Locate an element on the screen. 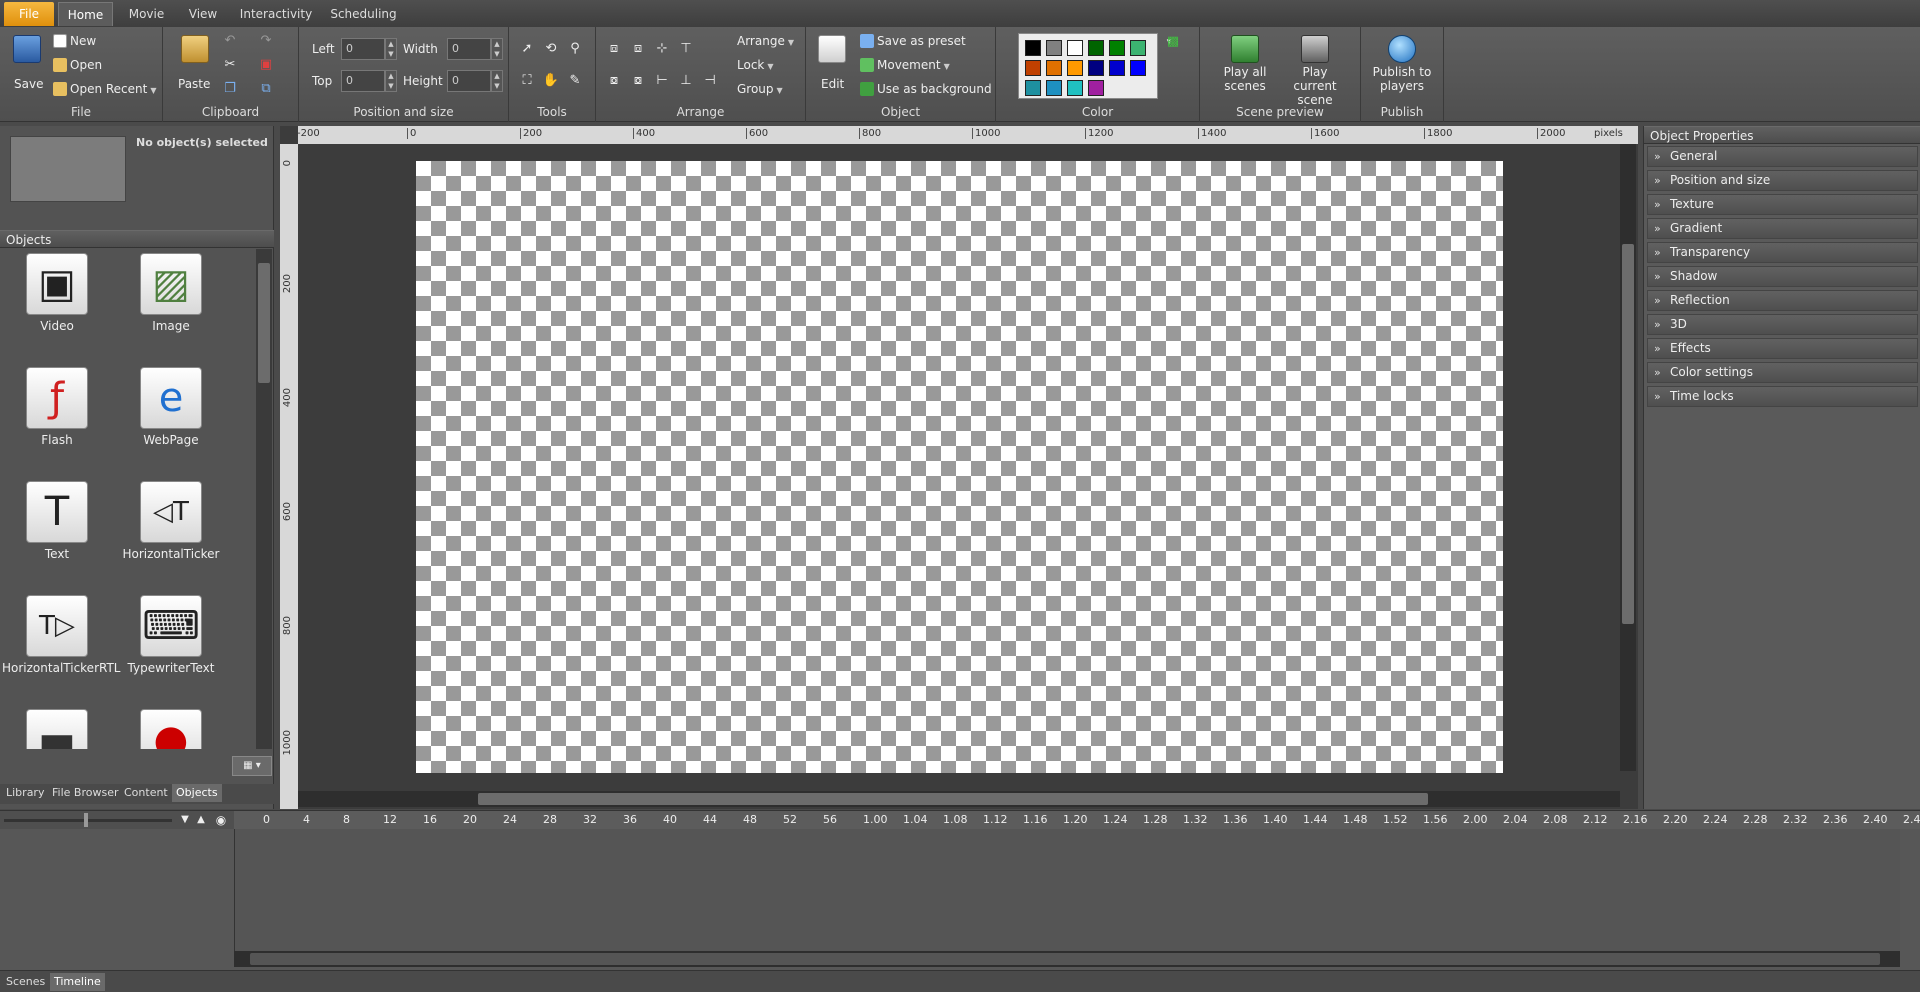 This screenshot has height=992, width=1920. object-item: T▷ HorizontalTickerRTL is located at coordinates (61, 635).